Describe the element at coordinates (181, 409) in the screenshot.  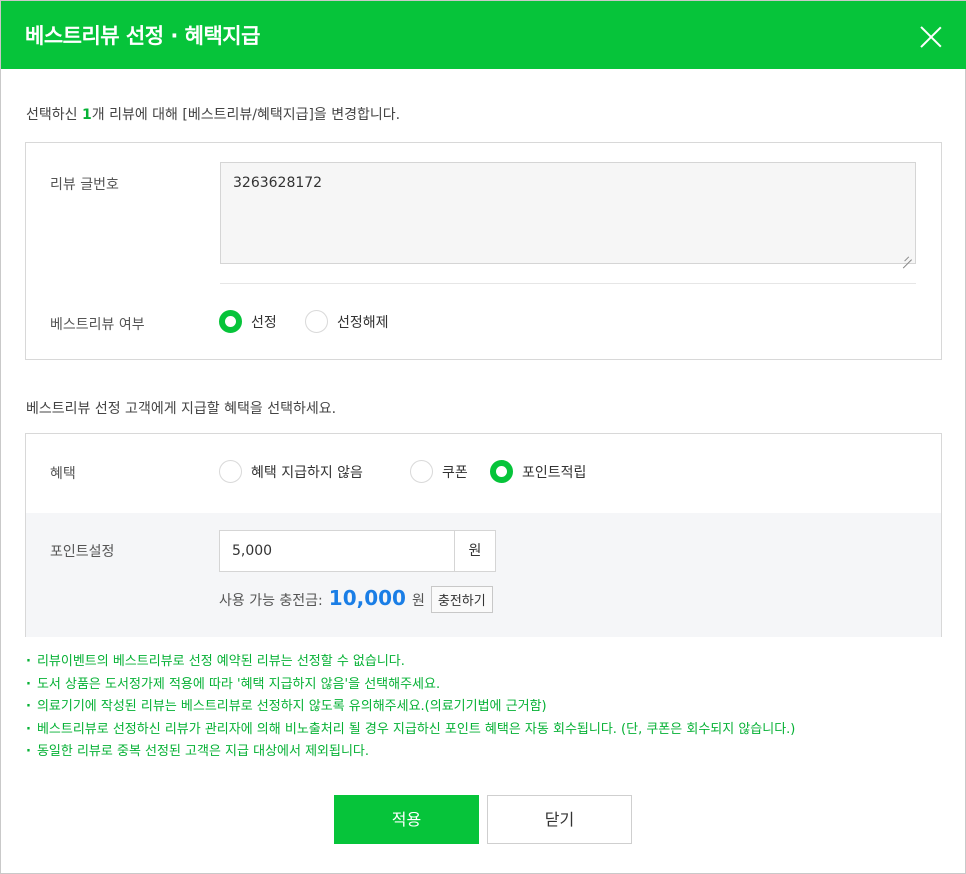
I see `benefit-guide-text: 베스트리뷰 선정 고객에게 지급할 혜택을 선택하세요.` at that location.